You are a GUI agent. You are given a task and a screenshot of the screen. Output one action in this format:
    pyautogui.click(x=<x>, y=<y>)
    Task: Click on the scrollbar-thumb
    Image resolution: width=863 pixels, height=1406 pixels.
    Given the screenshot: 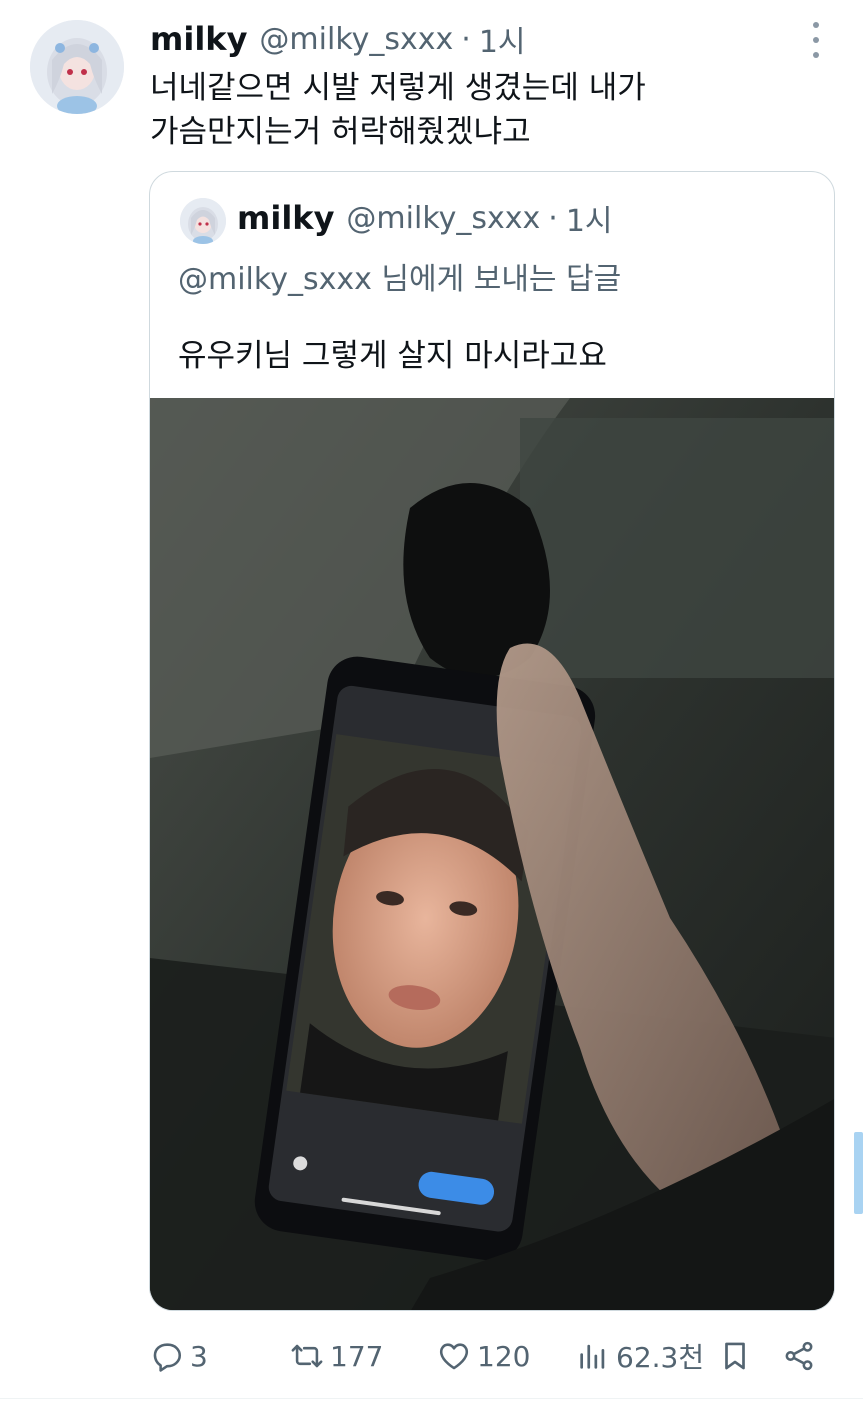 What is the action you would take?
    pyautogui.click(x=858, y=1173)
    